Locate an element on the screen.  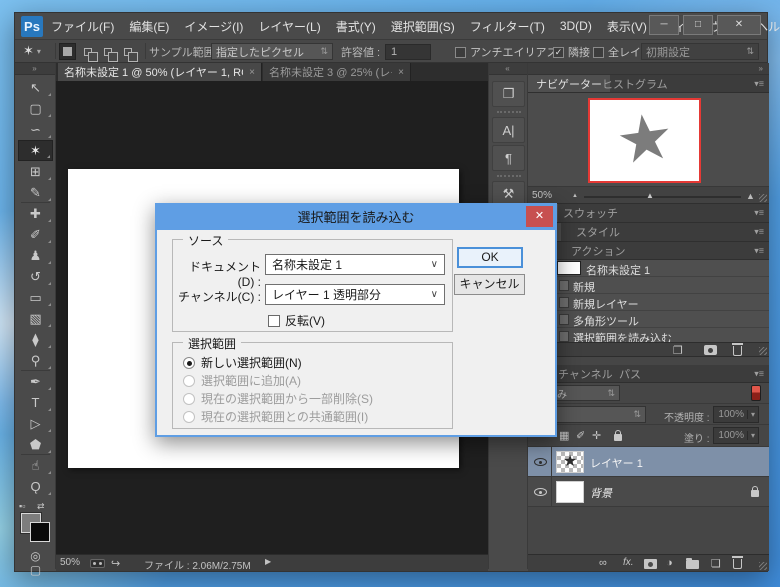
menu-file: ファイル(F) is located at coordinates (82, 26).